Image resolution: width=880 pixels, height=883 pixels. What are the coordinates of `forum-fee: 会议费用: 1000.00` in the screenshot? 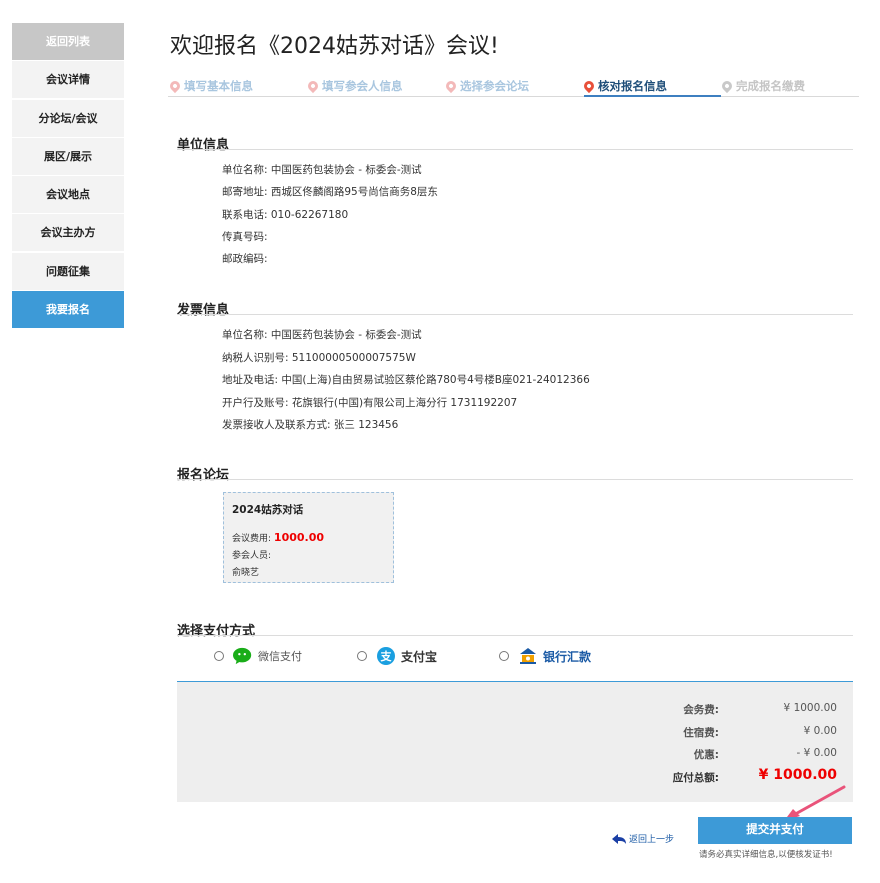 It's located at (308, 537).